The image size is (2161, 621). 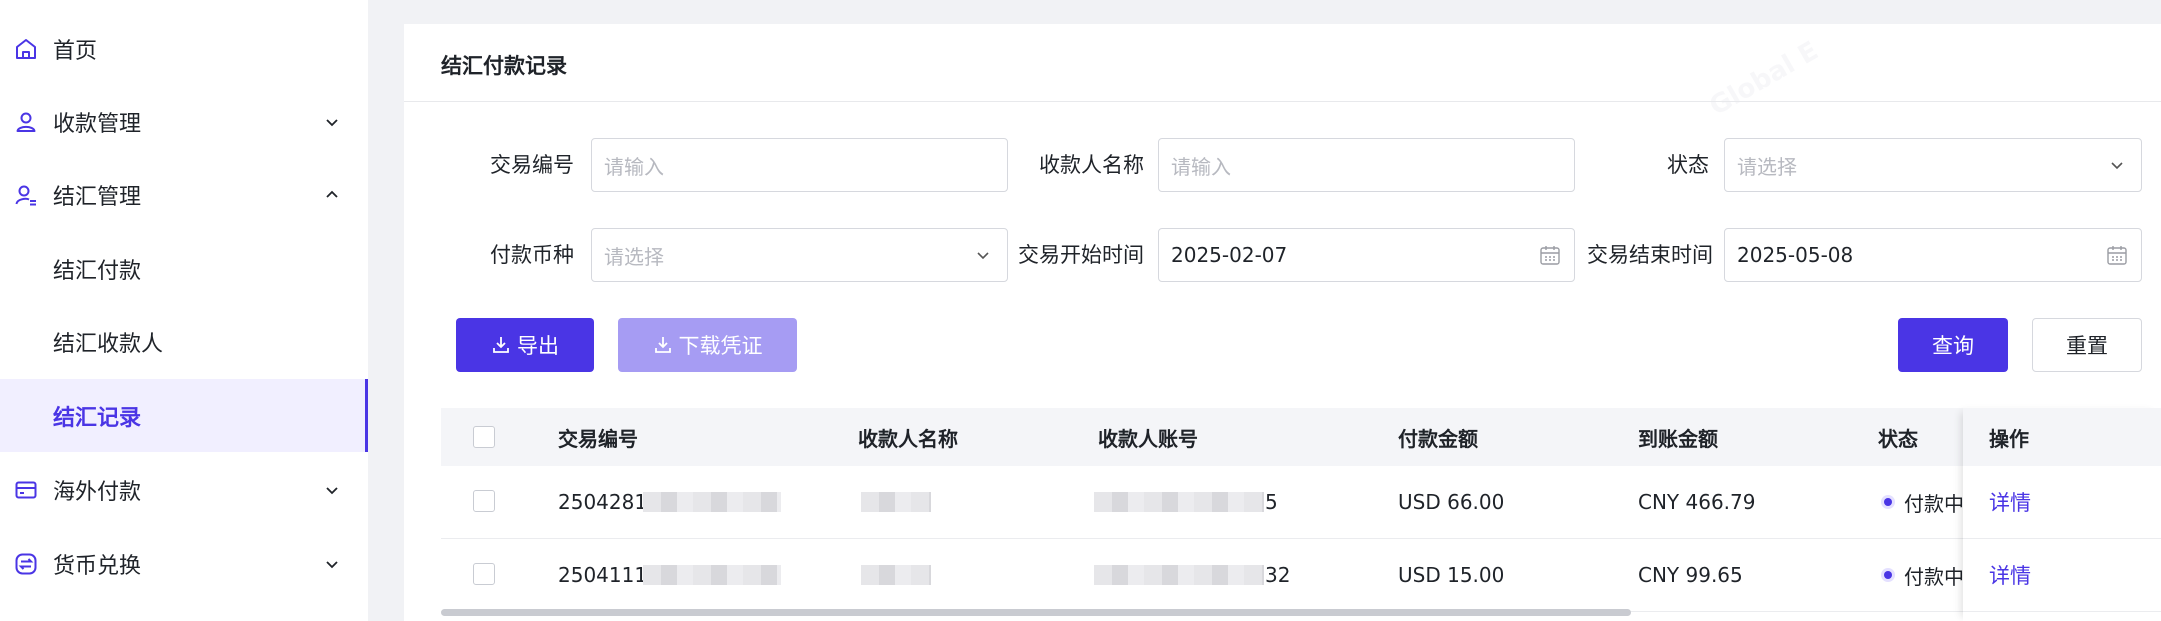 I want to click on download-voucher-button: 下载凭证, so click(x=707, y=345).